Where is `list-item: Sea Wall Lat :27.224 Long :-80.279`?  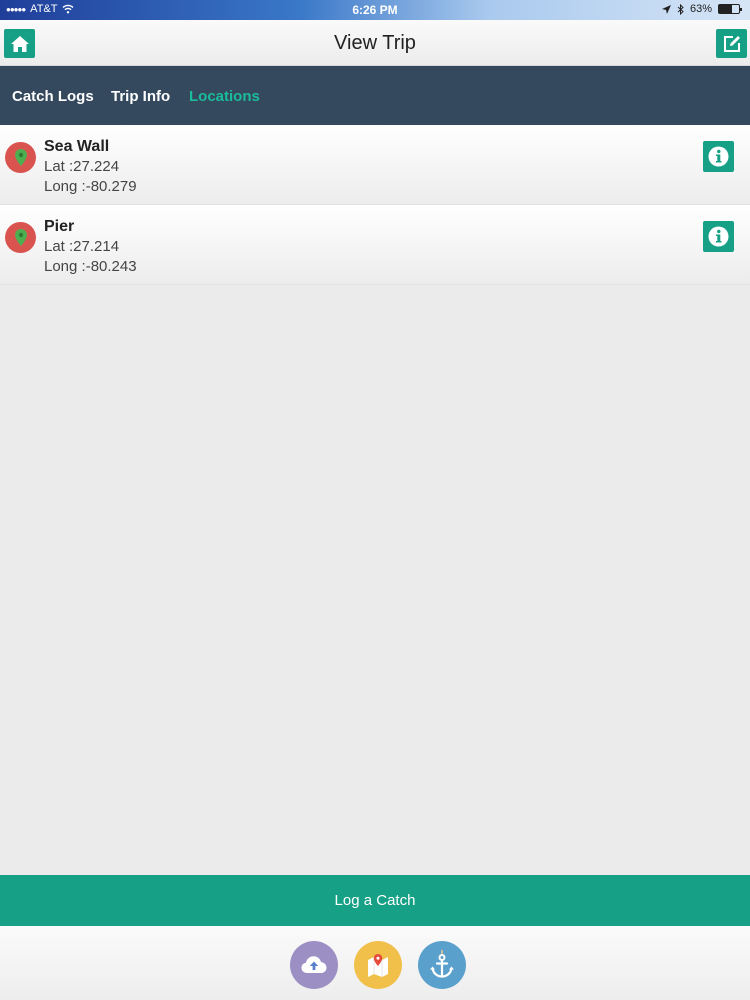
list-item: Sea Wall Lat :27.224 Long :-80.279 is located at coordinates (375, 165).